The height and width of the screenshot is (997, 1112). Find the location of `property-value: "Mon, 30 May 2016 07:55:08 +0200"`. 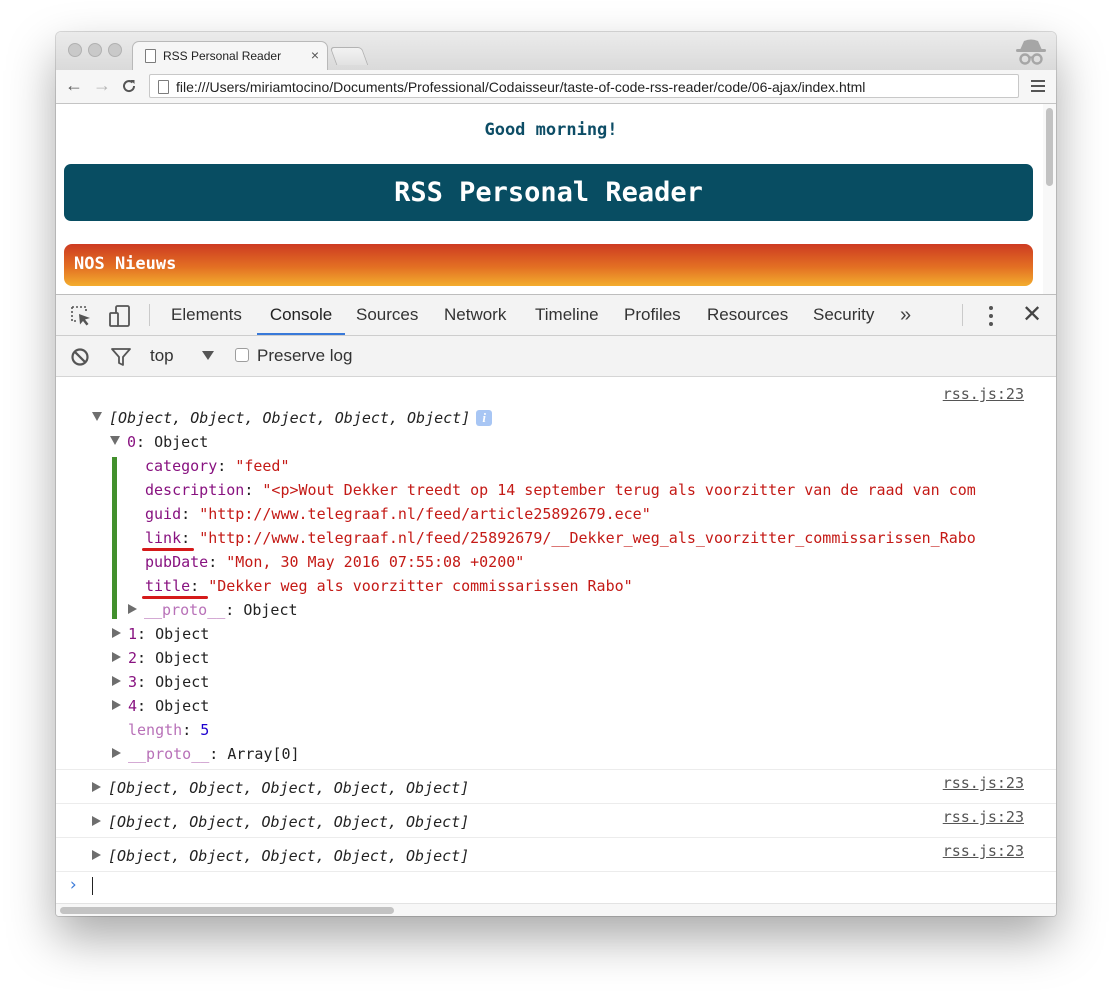

property-value: "Mon, 30 May 2016 07:55:08 +0200" is located at coordinates (375, 562).